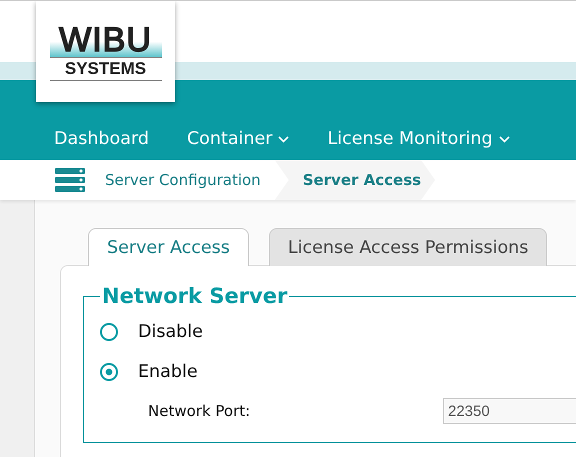  What do you see at coordinates (338, 332) in the screenshot?
I see `radio-option: Disable` at bounding box center [338, 332].